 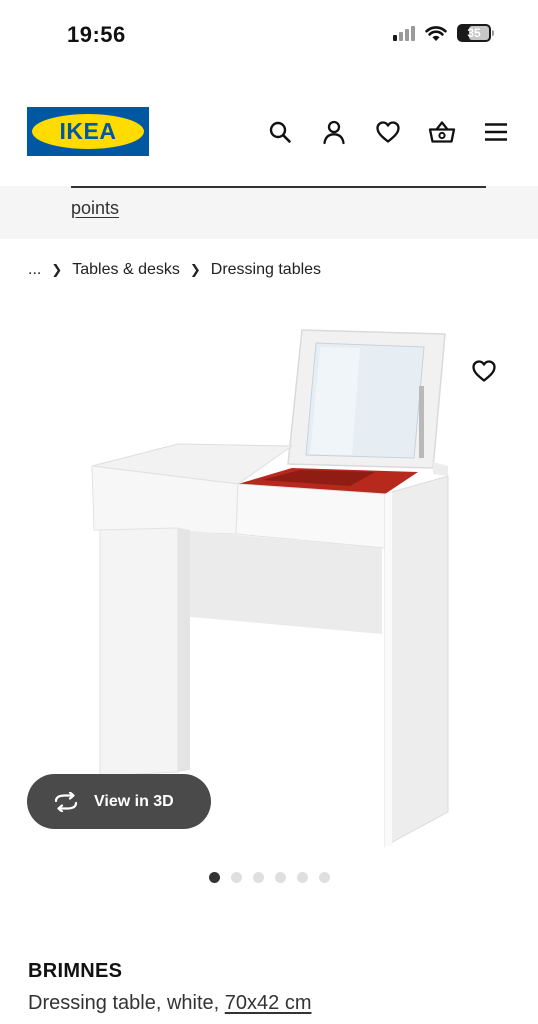 I want to click on menu-icon, so click(x=496, y=132).